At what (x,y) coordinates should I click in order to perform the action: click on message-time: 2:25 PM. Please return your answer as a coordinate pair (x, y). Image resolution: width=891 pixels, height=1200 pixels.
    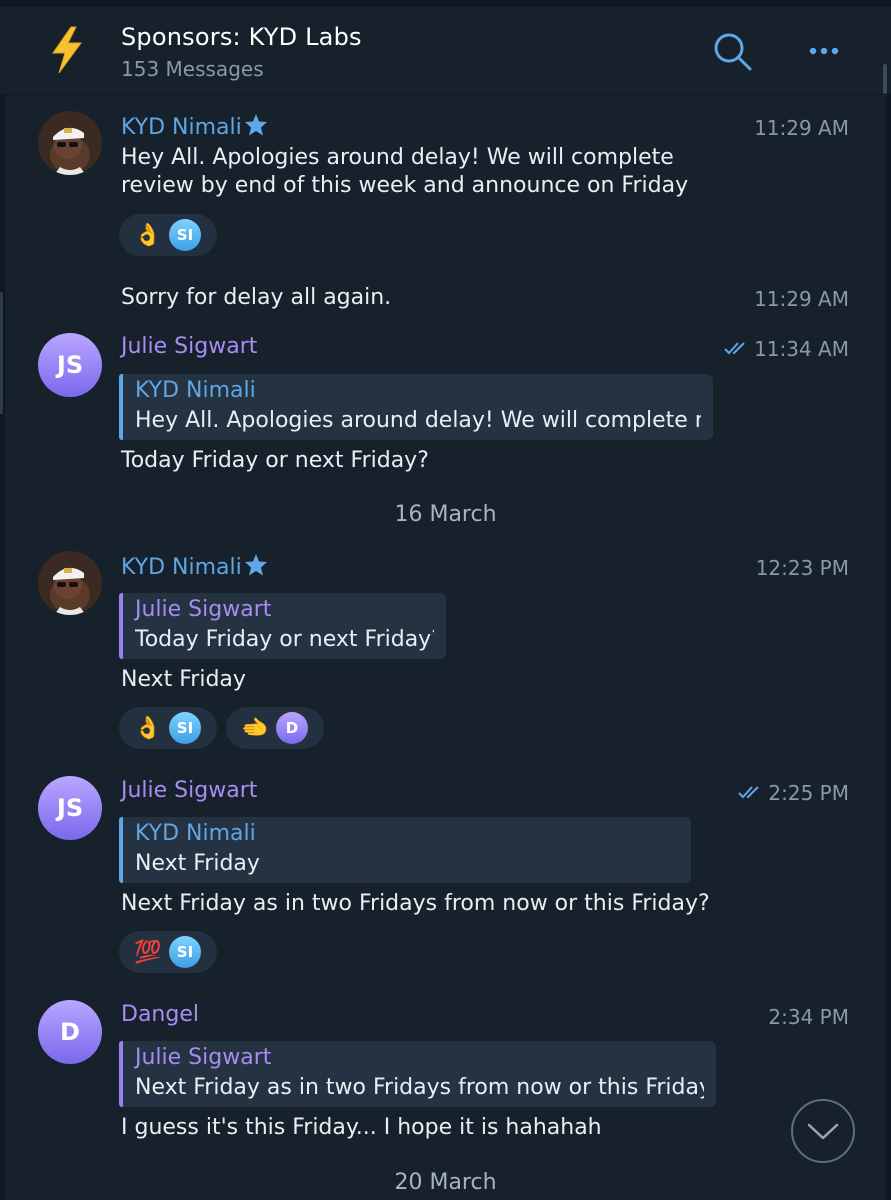
    Looking at the image, I should click on (808, 793).